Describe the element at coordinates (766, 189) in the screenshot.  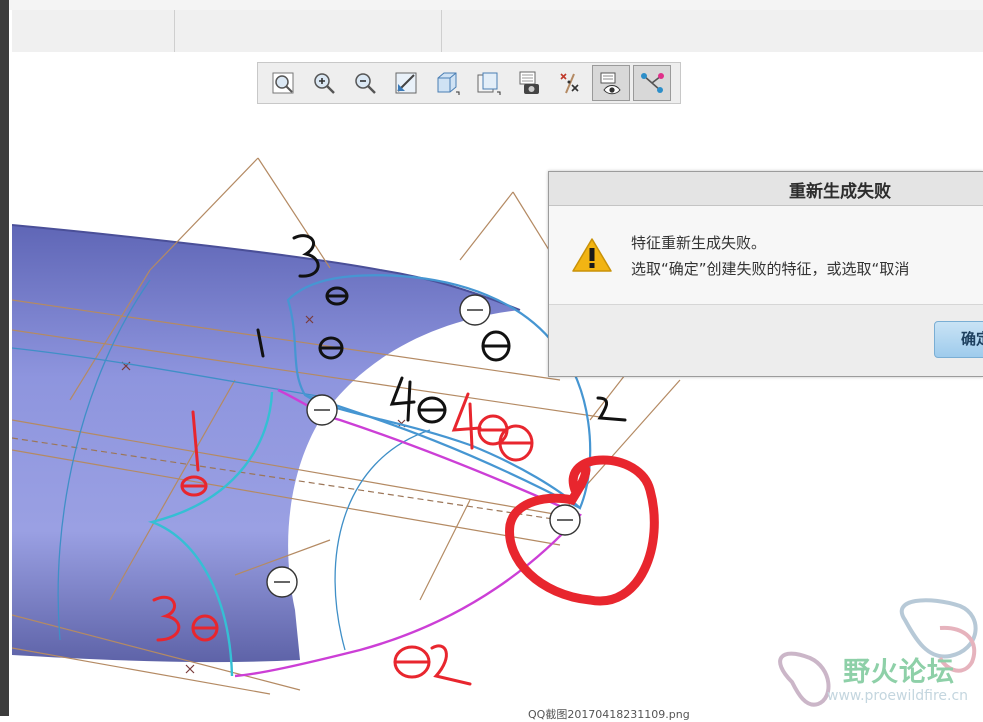
I see `dialog-titlebar: 重新生成失败` at that location.